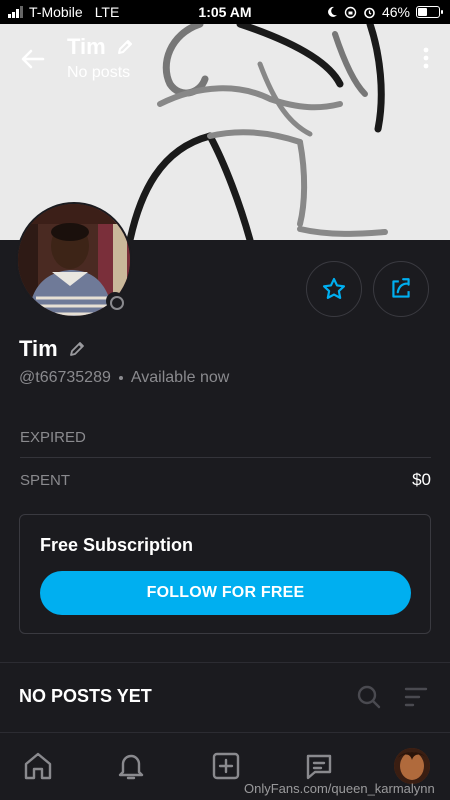 The height and width of the screenshot is (800, 450). Describe the element at coordinates (332, 11) in the screenshot. I see `moon-icon` at that location.